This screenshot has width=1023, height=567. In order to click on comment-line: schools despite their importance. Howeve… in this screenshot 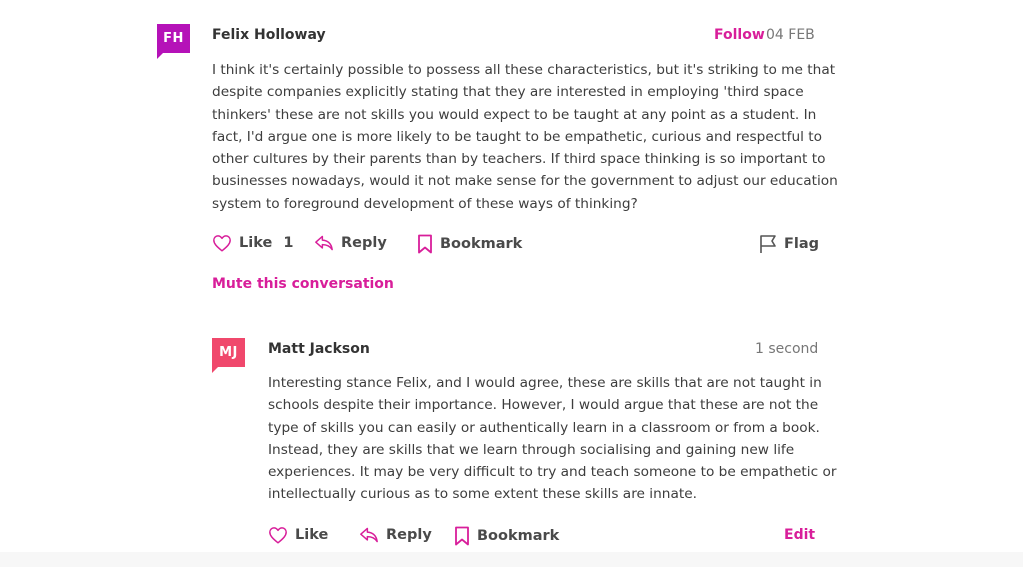, I will do `click(543, 405)`.